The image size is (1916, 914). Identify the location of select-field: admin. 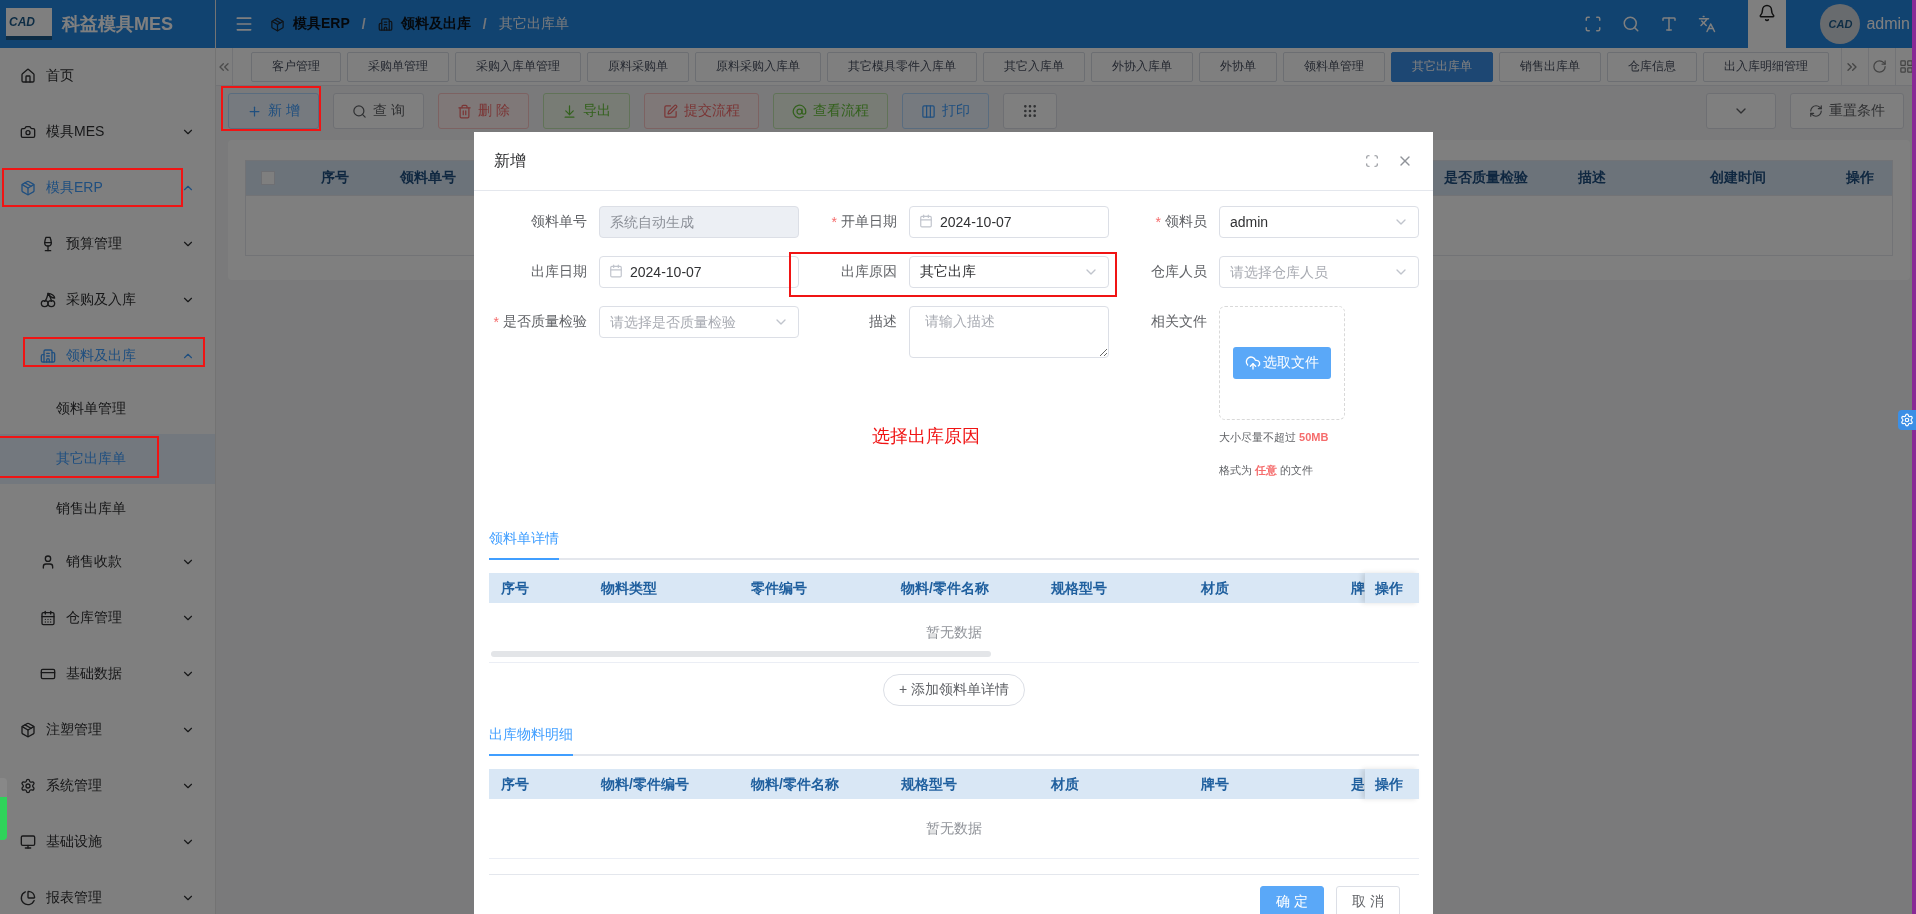
(1319, 222).